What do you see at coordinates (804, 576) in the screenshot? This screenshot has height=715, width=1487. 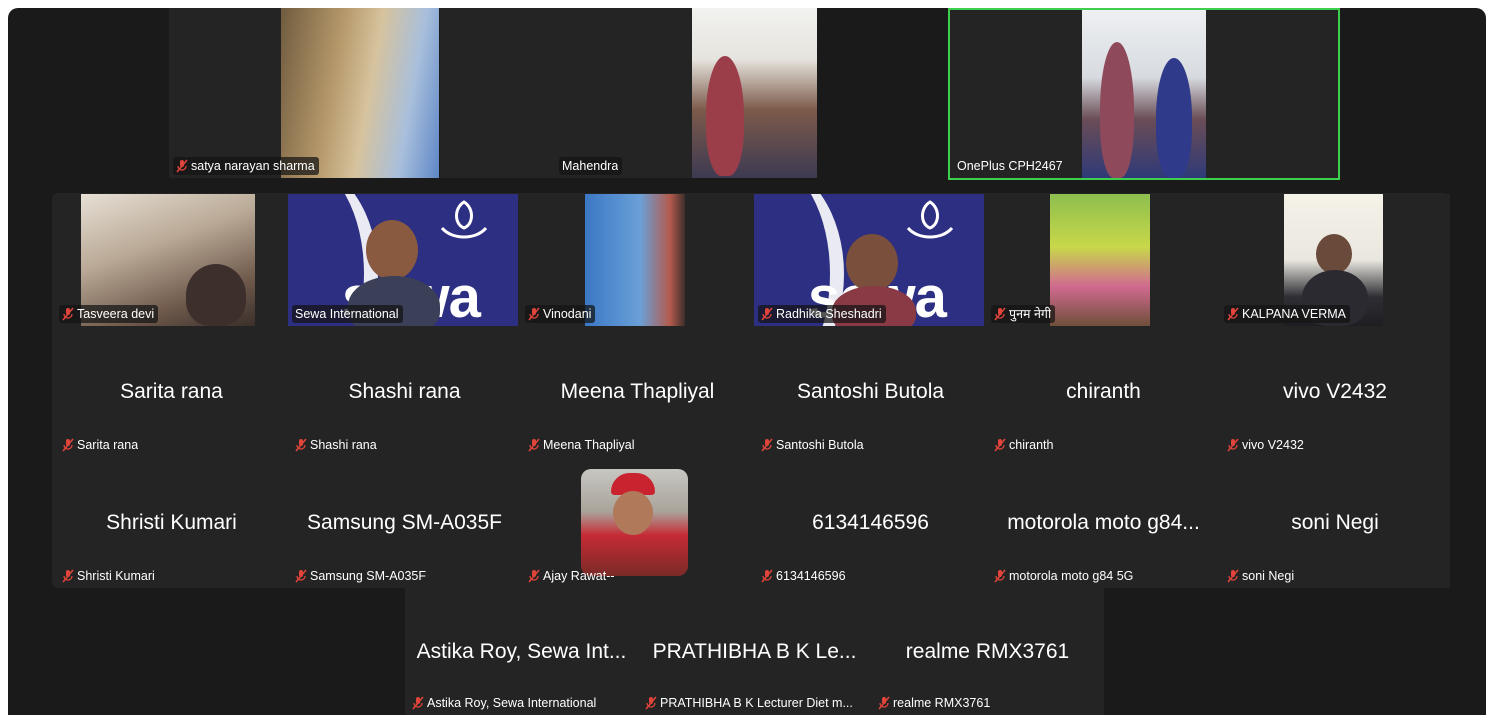 I see `participant-name-label: 6134146596` at bounding box center [804, 576].